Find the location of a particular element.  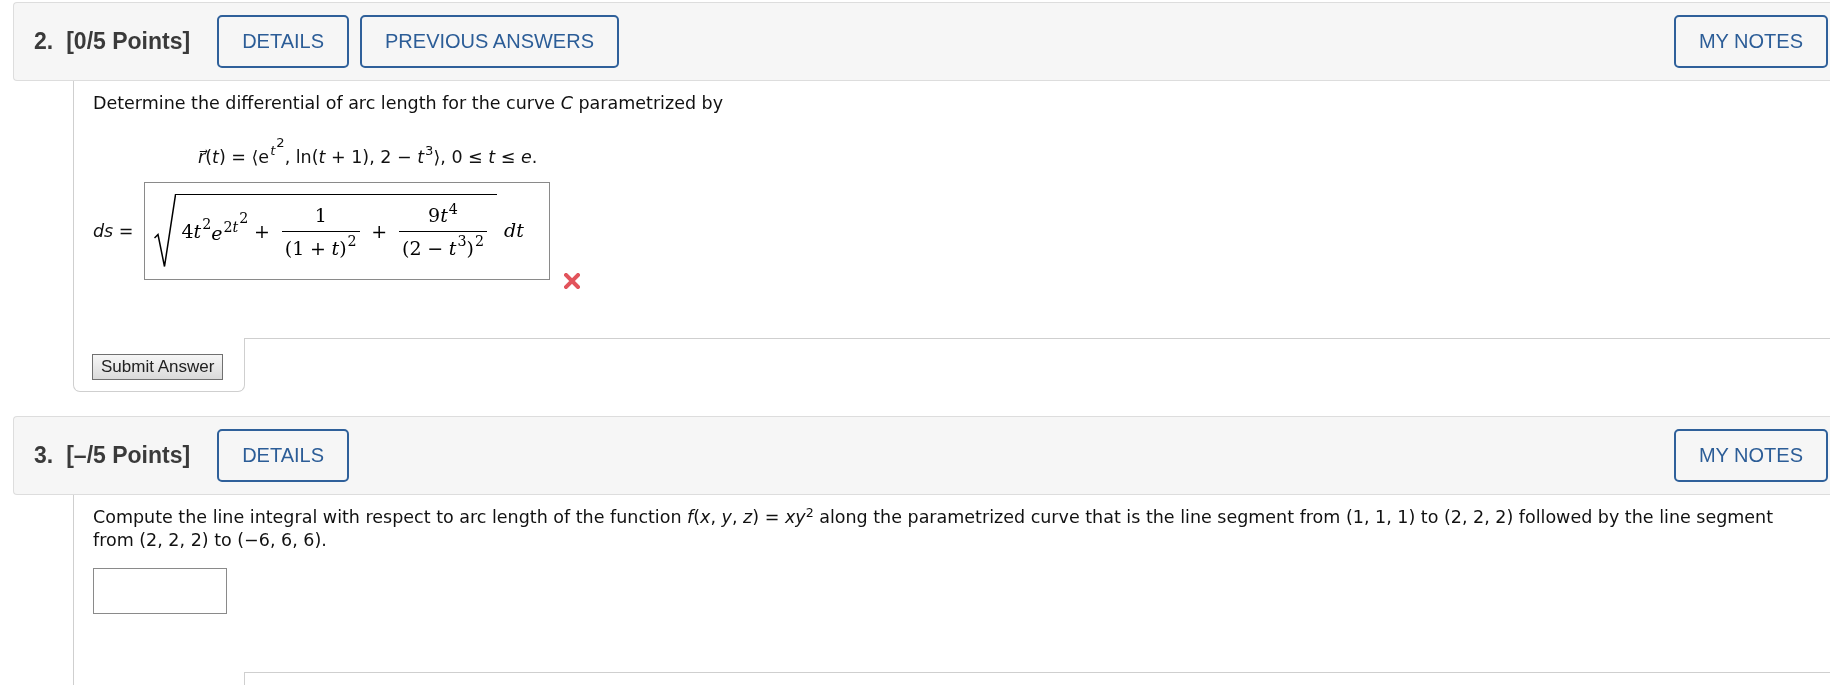

header-button: PREVIOUS ANSWERS is located at coordinates (489, 41).